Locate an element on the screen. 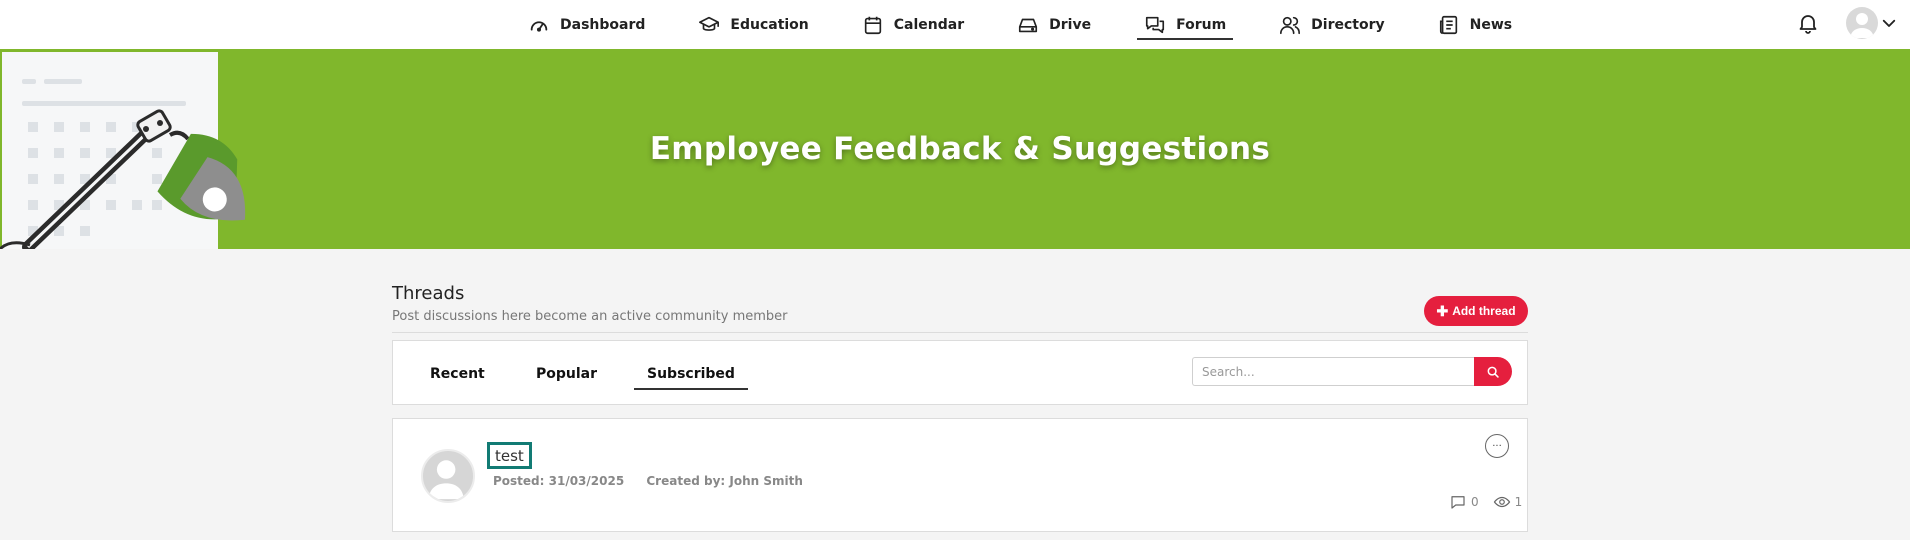 The height and width of the screenshot is (540, 1910). user-menu is located at coordinates (1872, 23).